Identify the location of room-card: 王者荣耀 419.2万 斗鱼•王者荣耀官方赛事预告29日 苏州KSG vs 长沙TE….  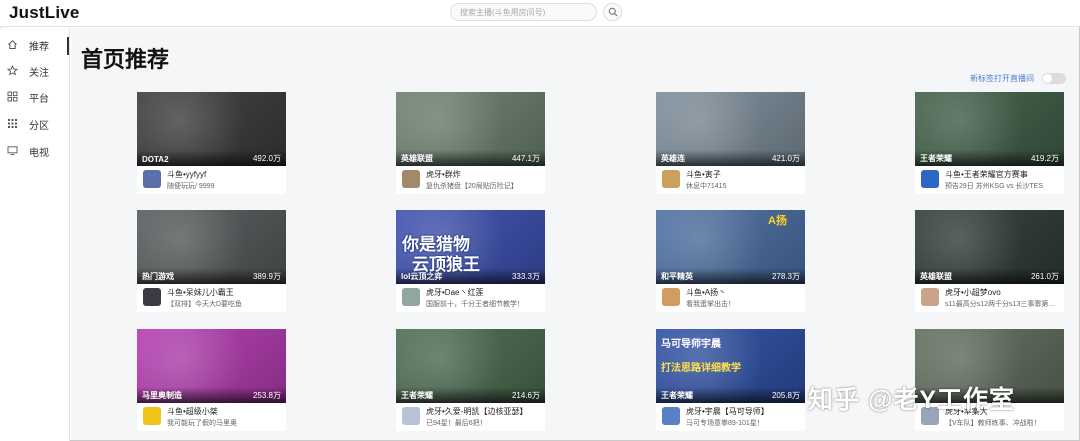
(989, 143).